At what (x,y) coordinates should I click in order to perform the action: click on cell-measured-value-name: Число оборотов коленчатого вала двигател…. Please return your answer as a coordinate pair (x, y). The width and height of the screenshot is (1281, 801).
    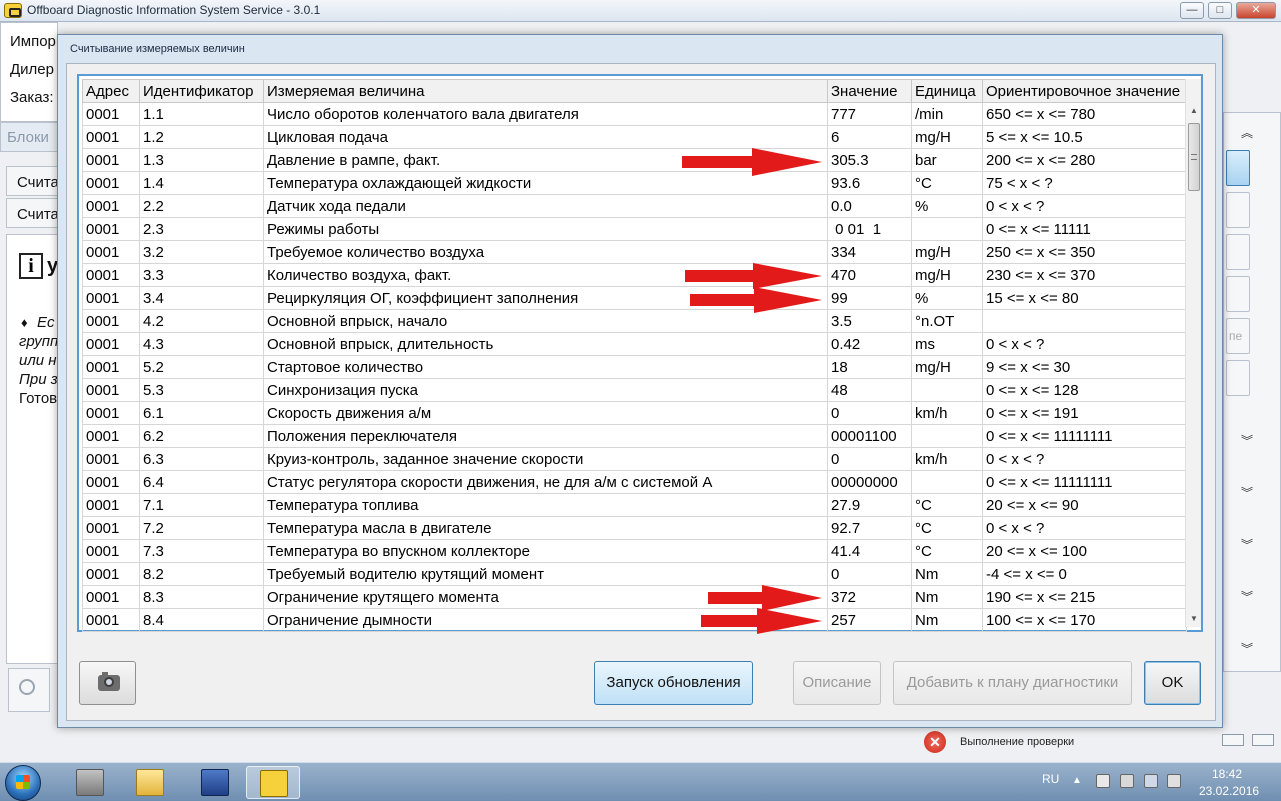
    Looking at the image, I should click on (545, 114).